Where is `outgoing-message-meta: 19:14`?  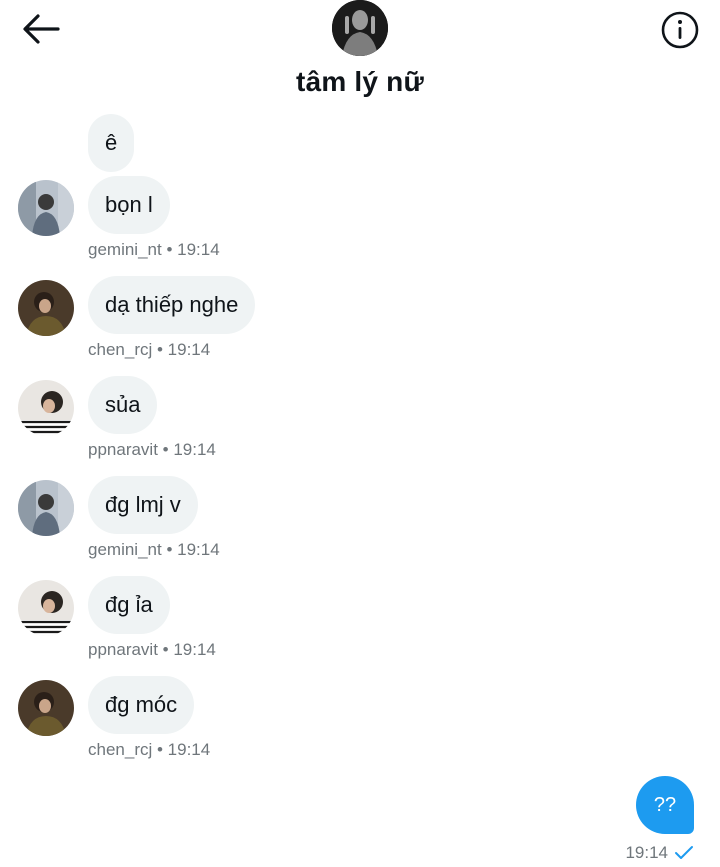 outgoing-message-meta: 19:14 is located at coordinates (659, 853).